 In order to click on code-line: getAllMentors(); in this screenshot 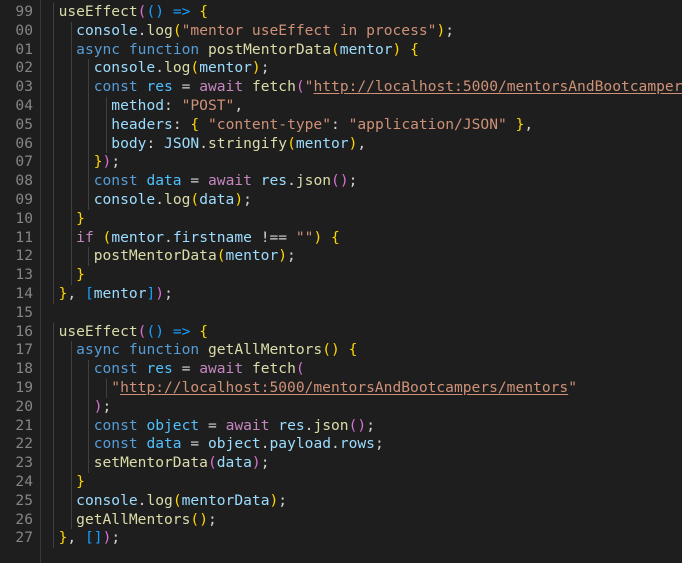, I will do `click(361, 520)`.